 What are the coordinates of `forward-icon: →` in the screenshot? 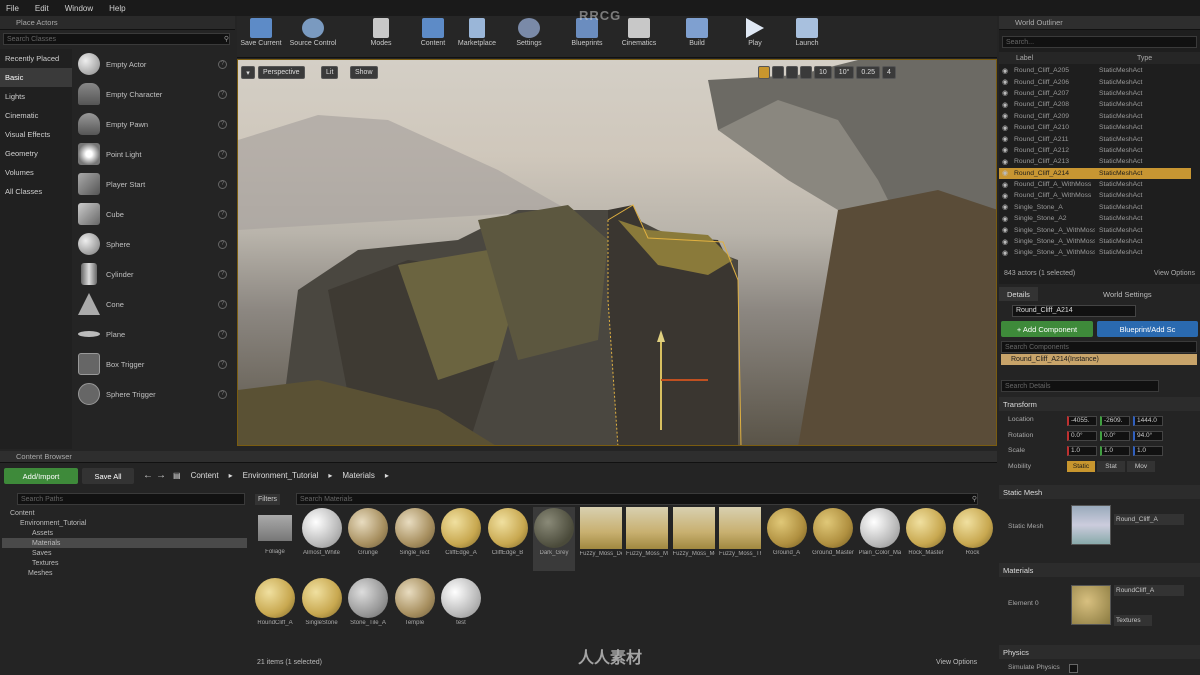 It's located at (161, 475).